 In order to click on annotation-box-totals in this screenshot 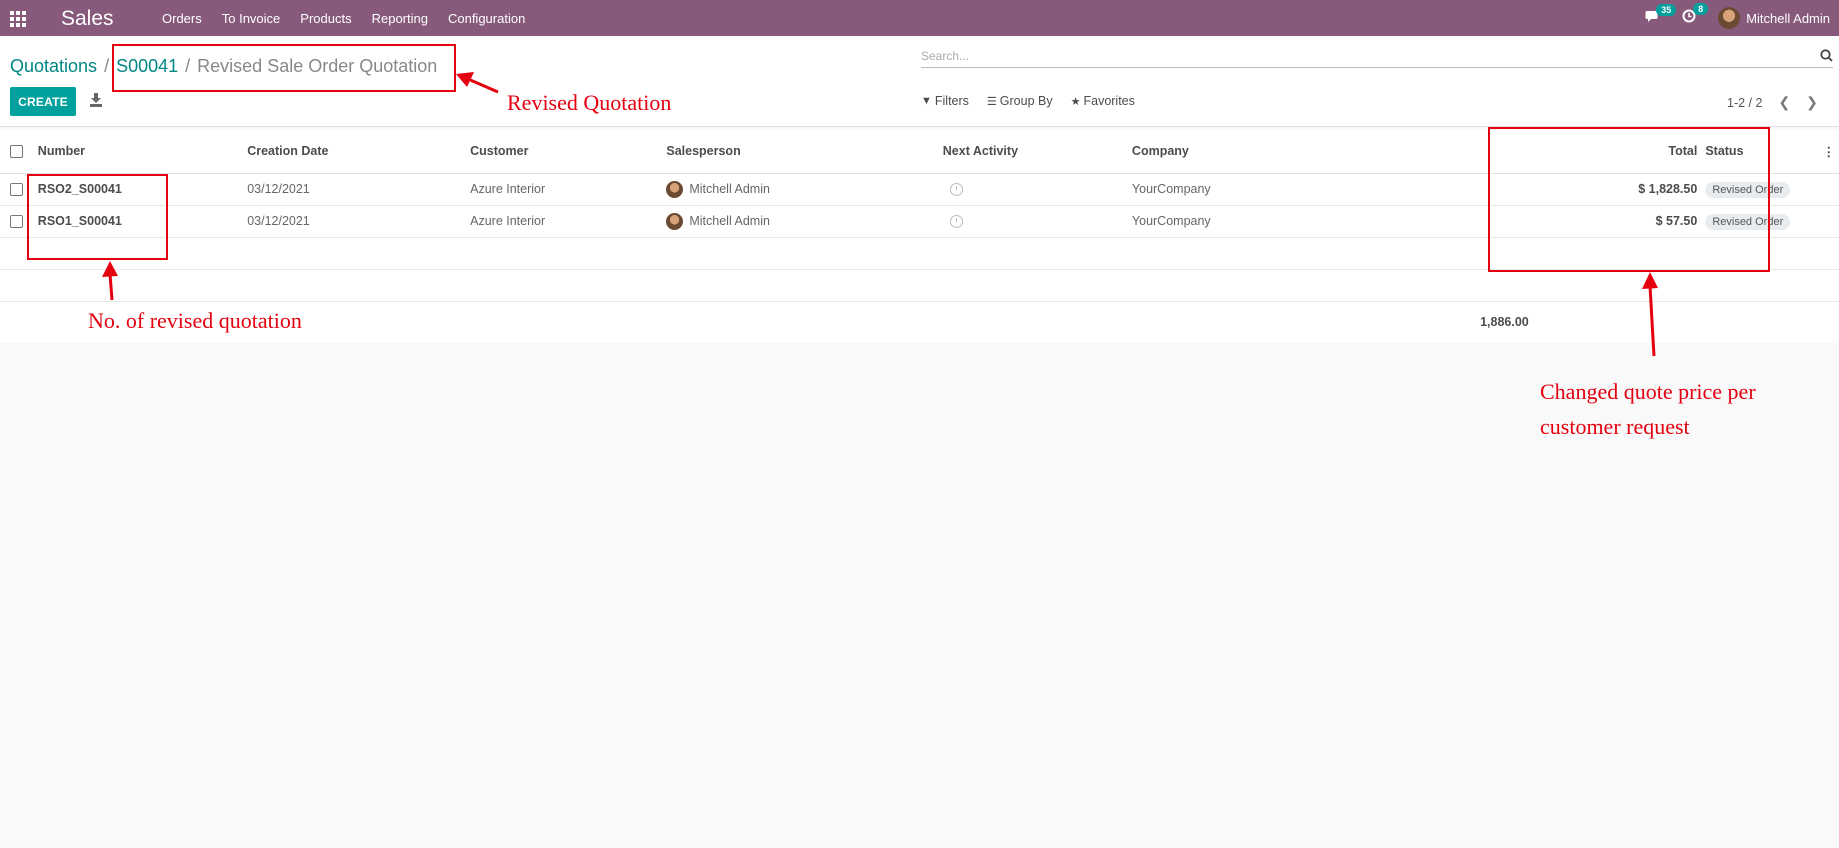, I will do `click(1629, 199)`.